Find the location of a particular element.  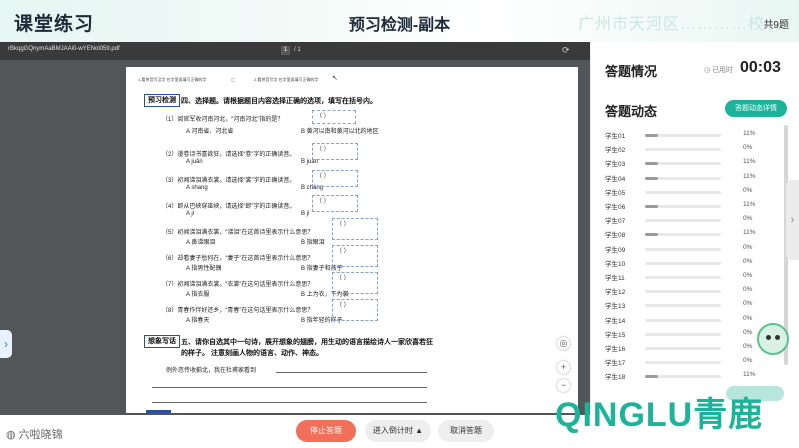

question-text: （8）青春作伴好还乡，“青春”在这句话里表示什么意思？ is located at coordinates (238, 311).